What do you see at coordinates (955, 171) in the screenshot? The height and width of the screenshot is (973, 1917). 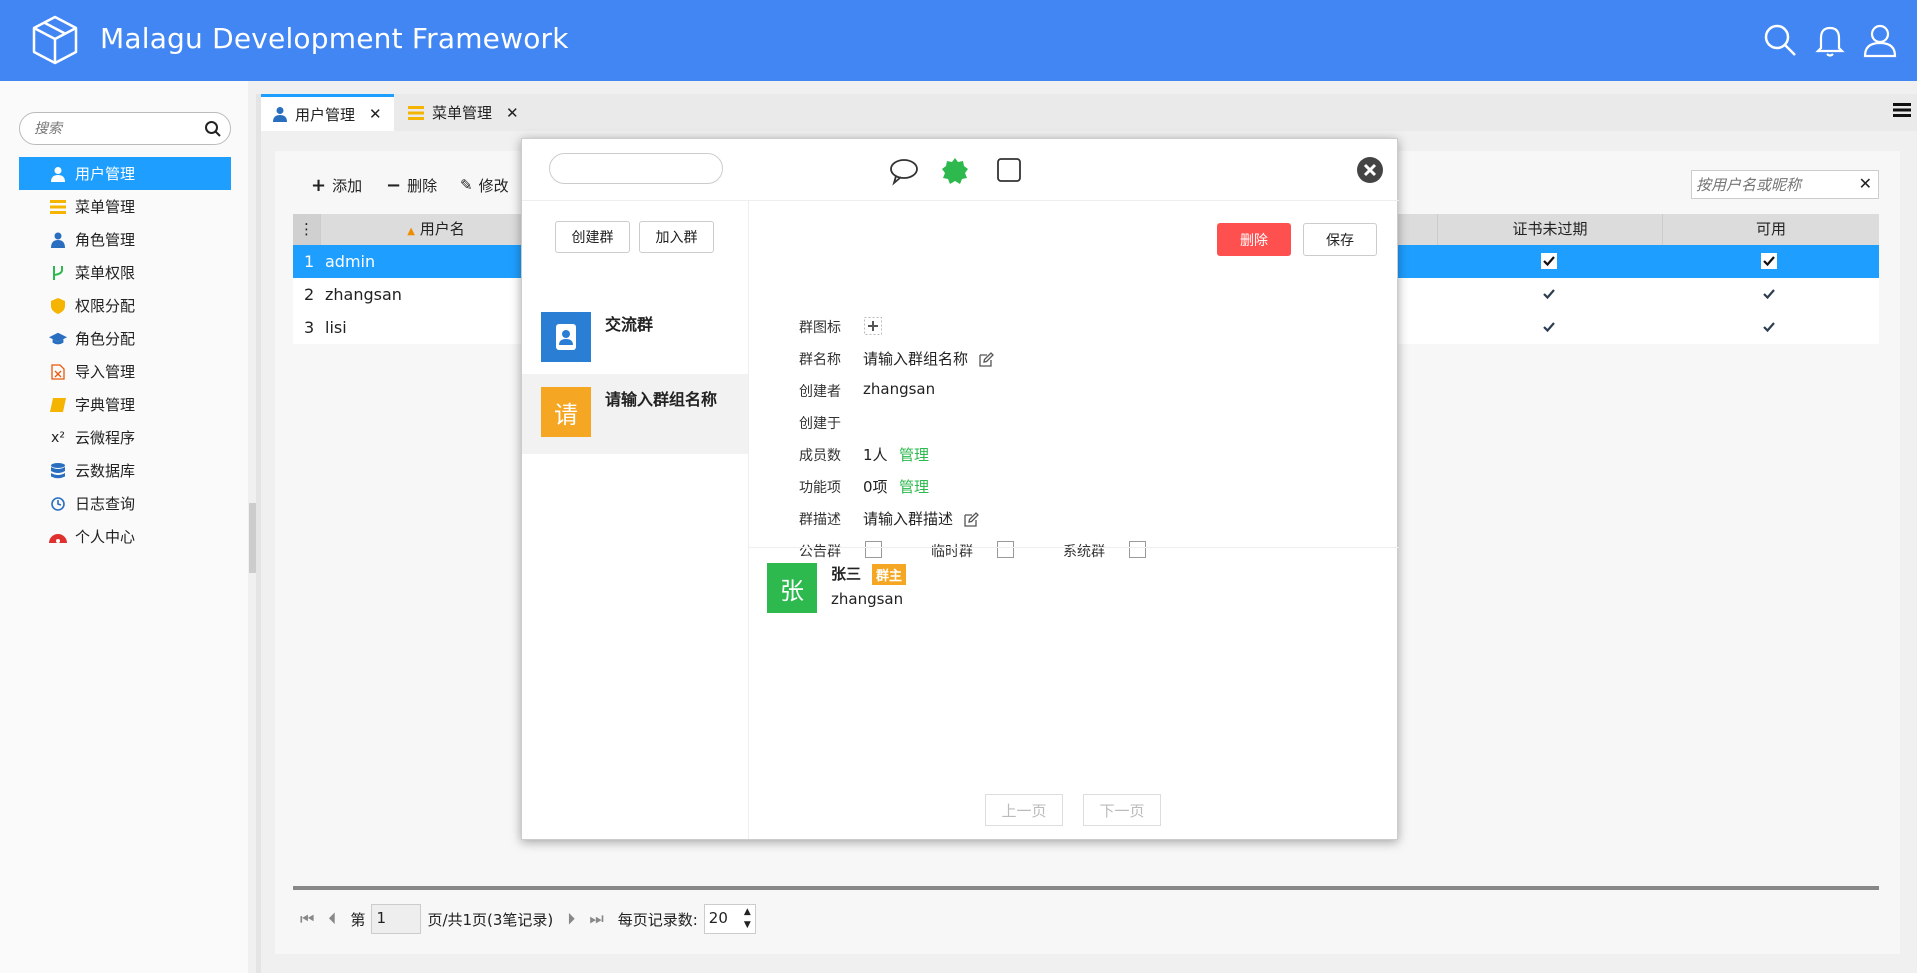 I see `badge-icon` at bounding box center [955, 171].